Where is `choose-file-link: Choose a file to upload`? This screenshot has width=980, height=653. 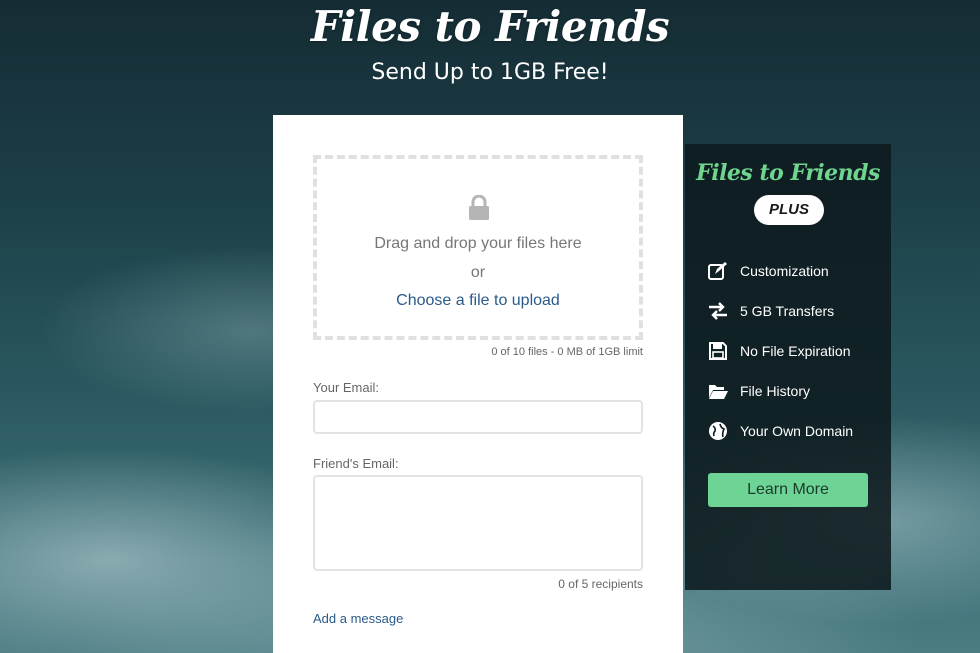
choose-file-link: Choose a file to upload is located at coordinates (478, 301).